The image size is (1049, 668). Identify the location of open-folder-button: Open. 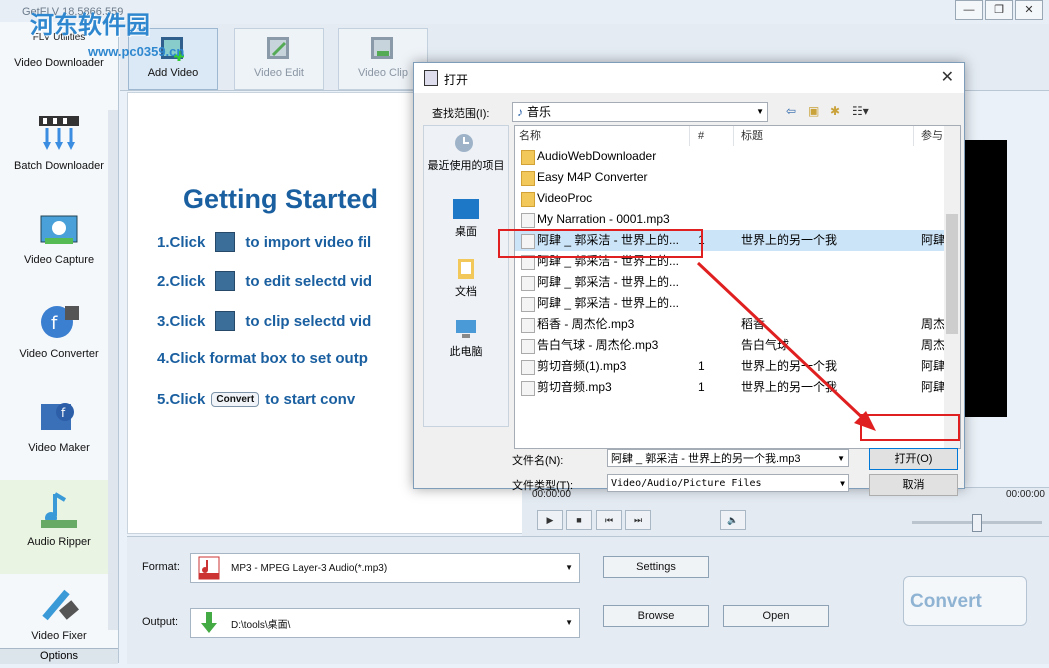
(776, 616).